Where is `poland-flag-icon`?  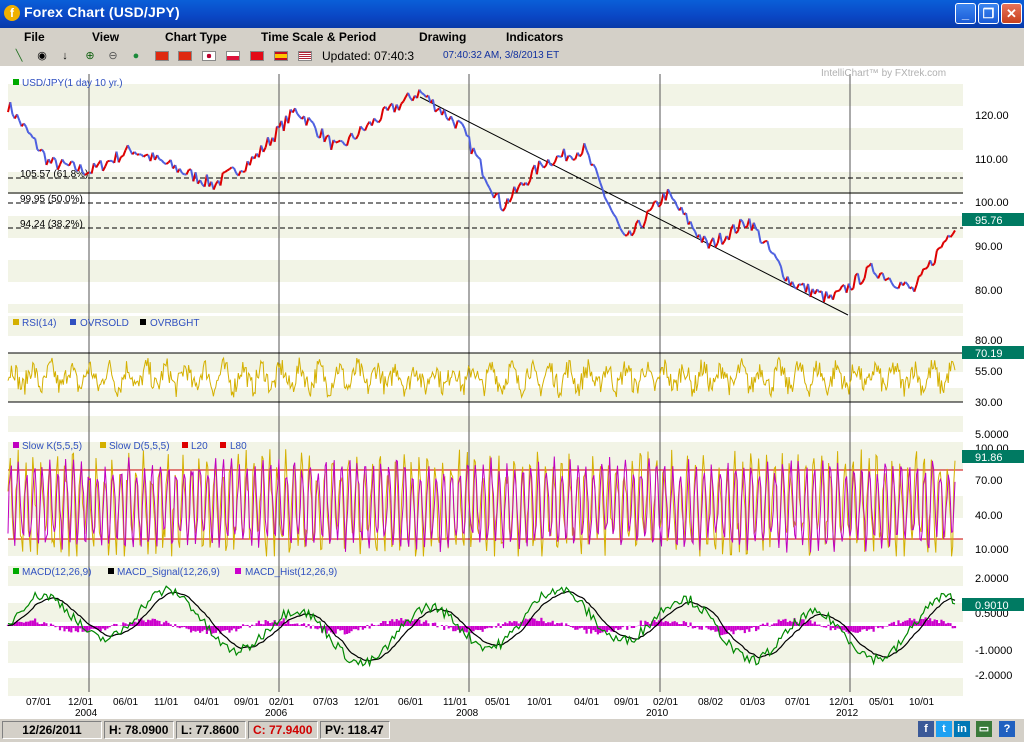
poland-flag-icon is located at coordinates (233, 56).